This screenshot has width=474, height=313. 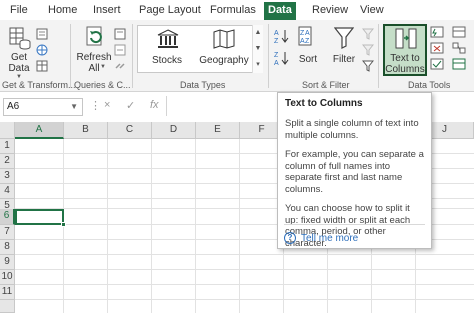 What do you see at coordinates (354, 224) in the screenshot?
I see `tooltip-divider` at bounding box center [354, 224].